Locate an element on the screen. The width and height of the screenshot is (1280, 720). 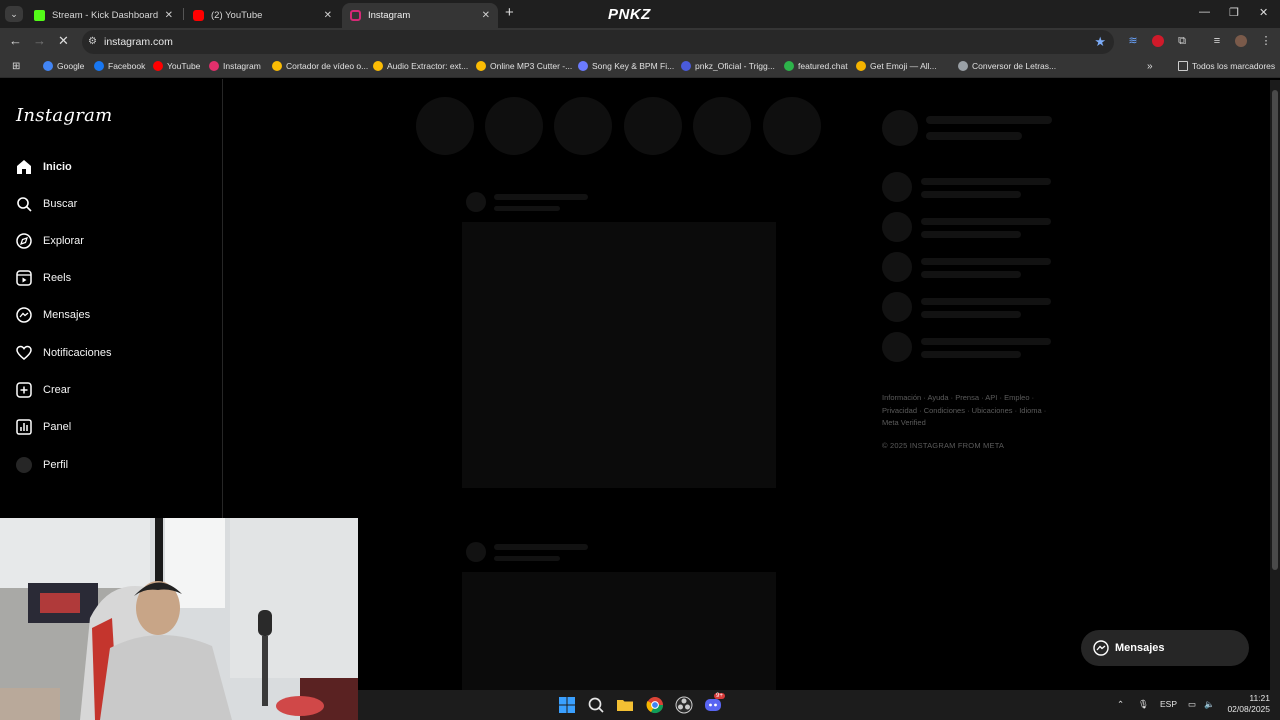
forward-button: → is located at coordinates (39, 41).